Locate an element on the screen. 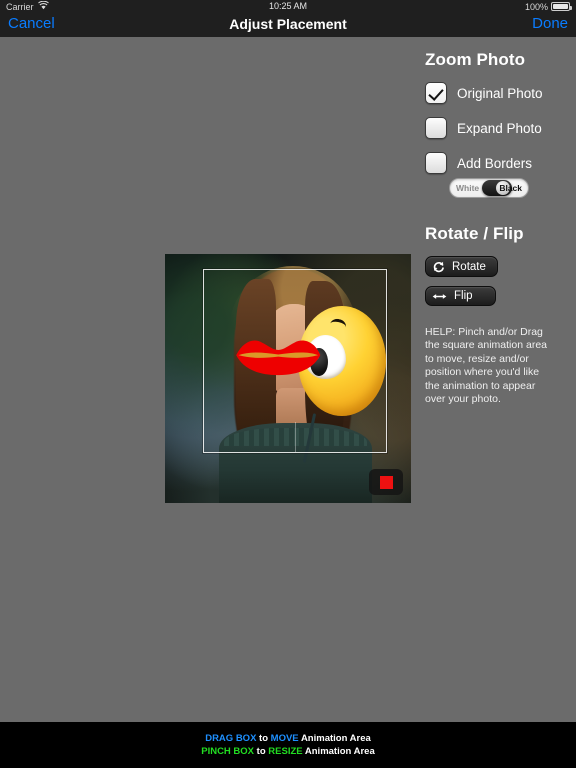 This screenshot has height=768, width=576. instruction-1-to: to is located at coordinates (264, 738).